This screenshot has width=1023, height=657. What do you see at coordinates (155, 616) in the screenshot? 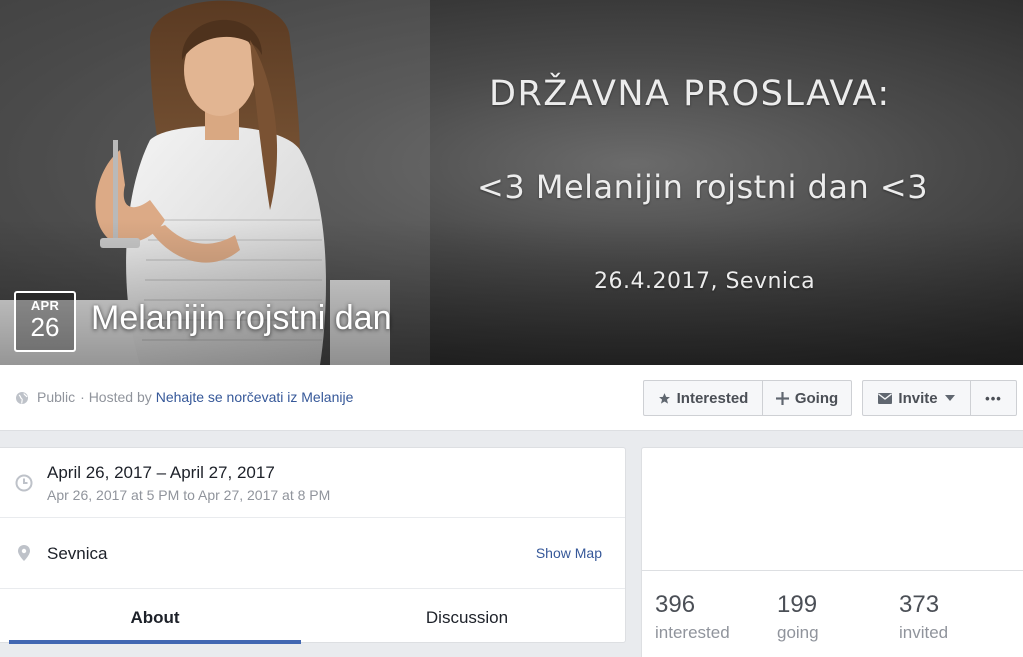
I see `tab-about: About` at bounding box center [155, 616].